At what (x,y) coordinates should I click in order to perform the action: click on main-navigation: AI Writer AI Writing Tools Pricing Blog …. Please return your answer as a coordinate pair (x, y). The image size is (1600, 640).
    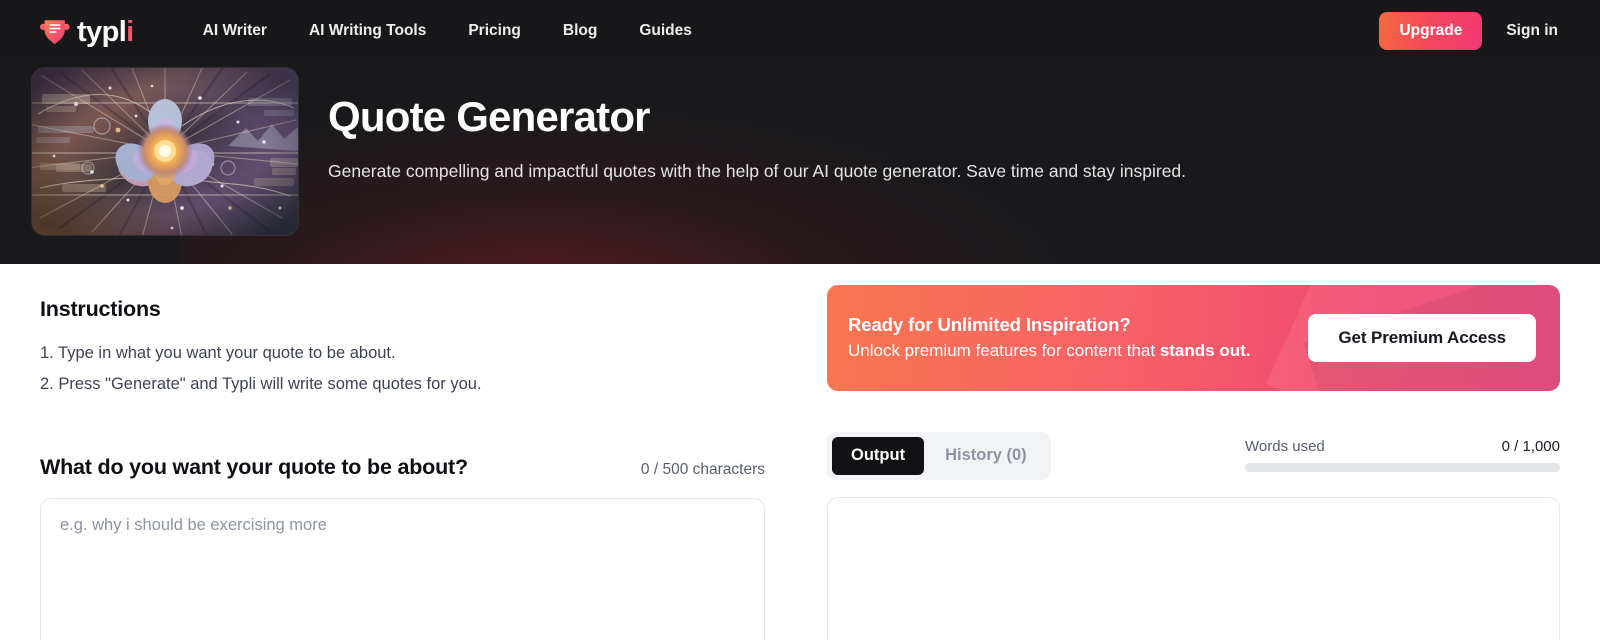
    Looking at the image, I should click on (447, 31).